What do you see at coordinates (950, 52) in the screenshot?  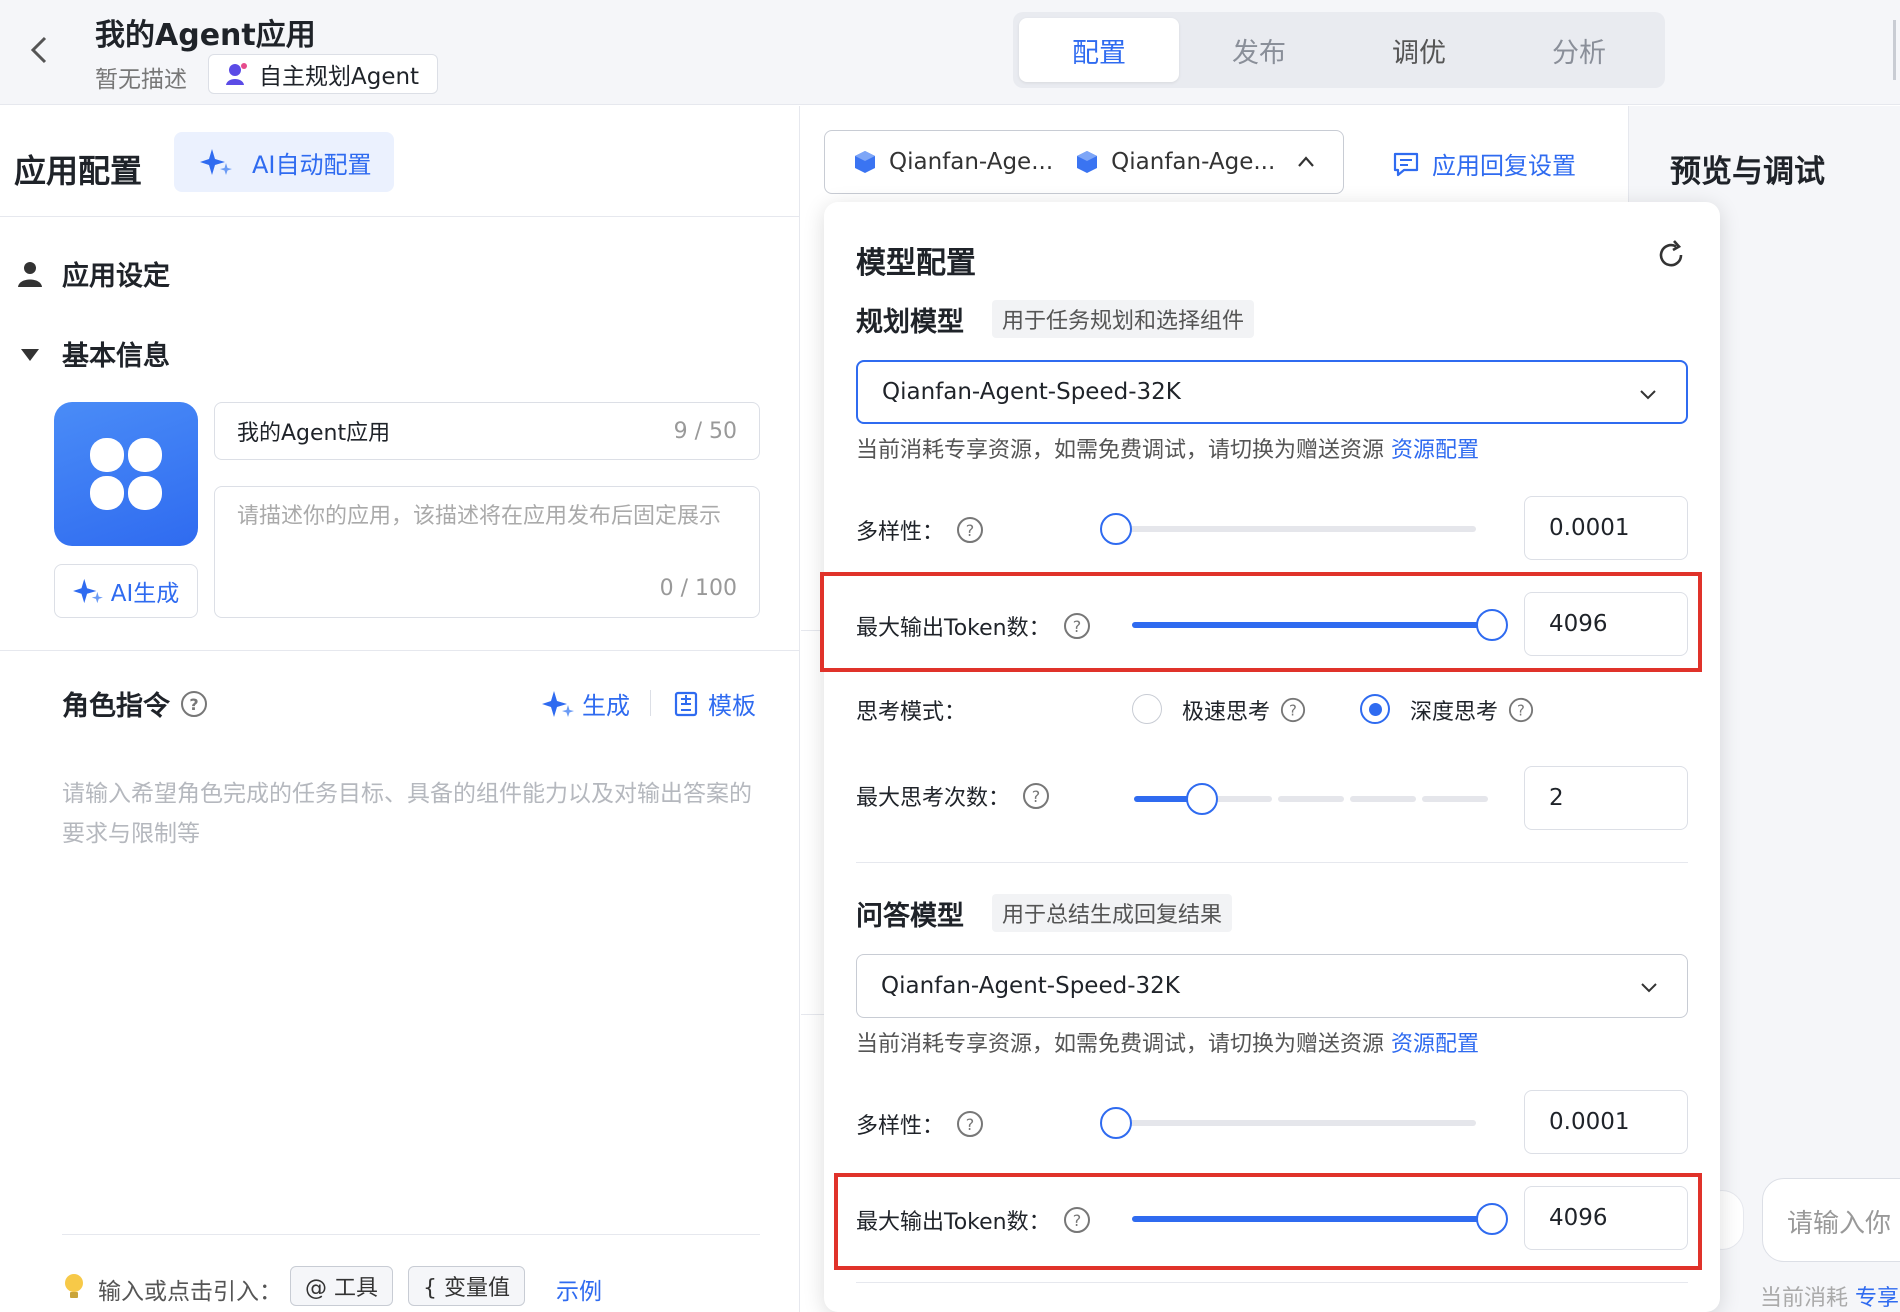 I see `top-header: 我的Agent应用 暂无描述 自主规划Agent 配置 发布 调优 分析` at bounding box center [950, 52].